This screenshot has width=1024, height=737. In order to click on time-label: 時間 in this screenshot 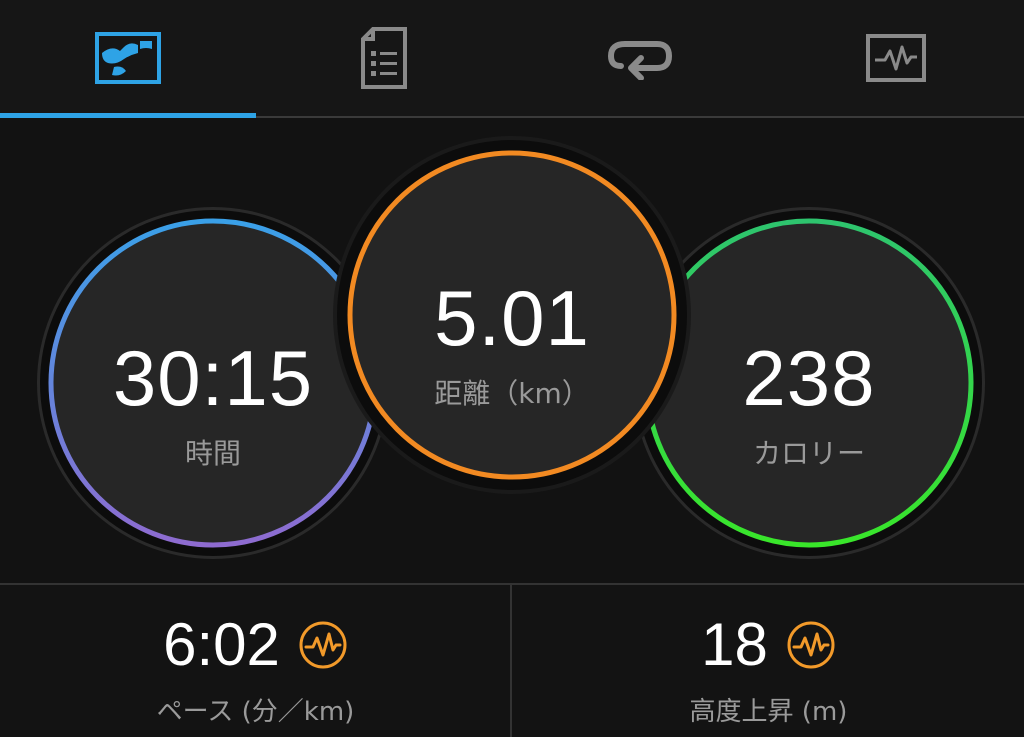, I will do `click(212, 453)`.